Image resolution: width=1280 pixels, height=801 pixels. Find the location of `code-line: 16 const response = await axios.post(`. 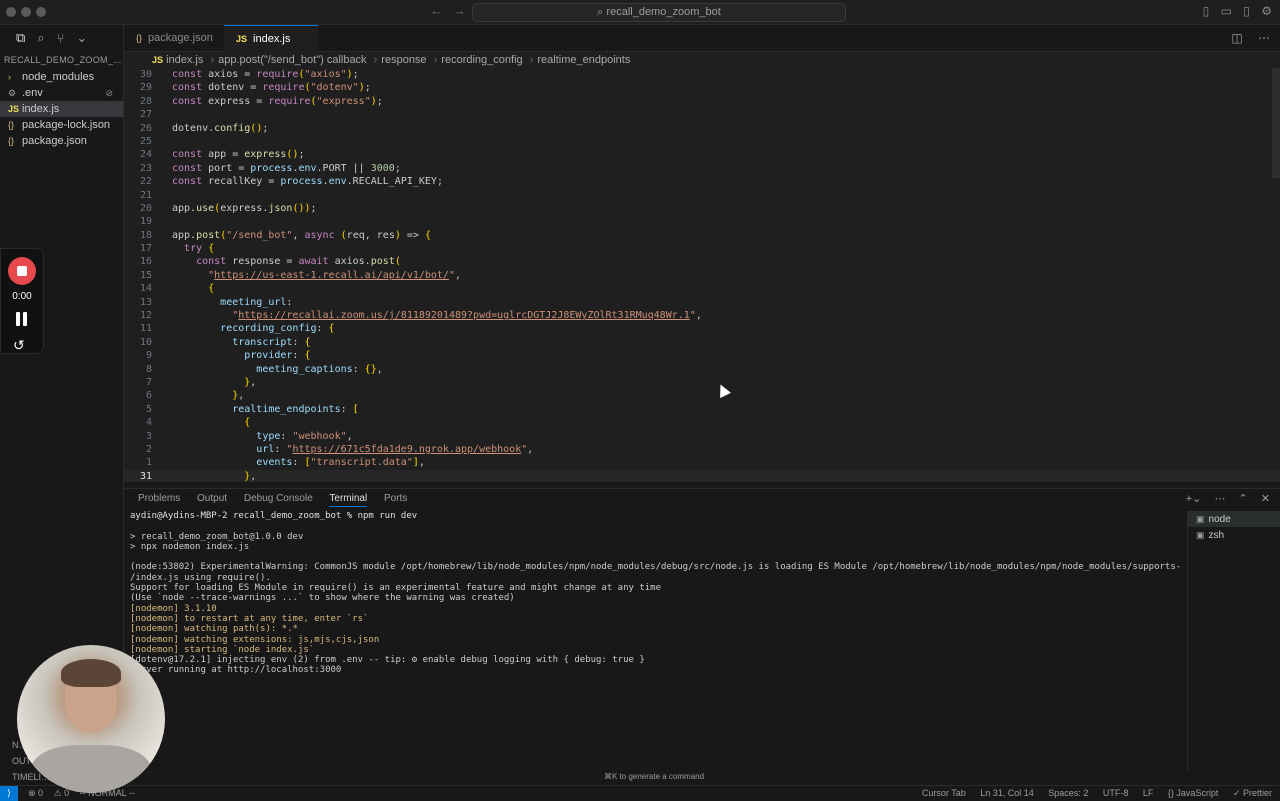

code-line: 16 const response = await axios.post( is located at coordinates (702, 261).